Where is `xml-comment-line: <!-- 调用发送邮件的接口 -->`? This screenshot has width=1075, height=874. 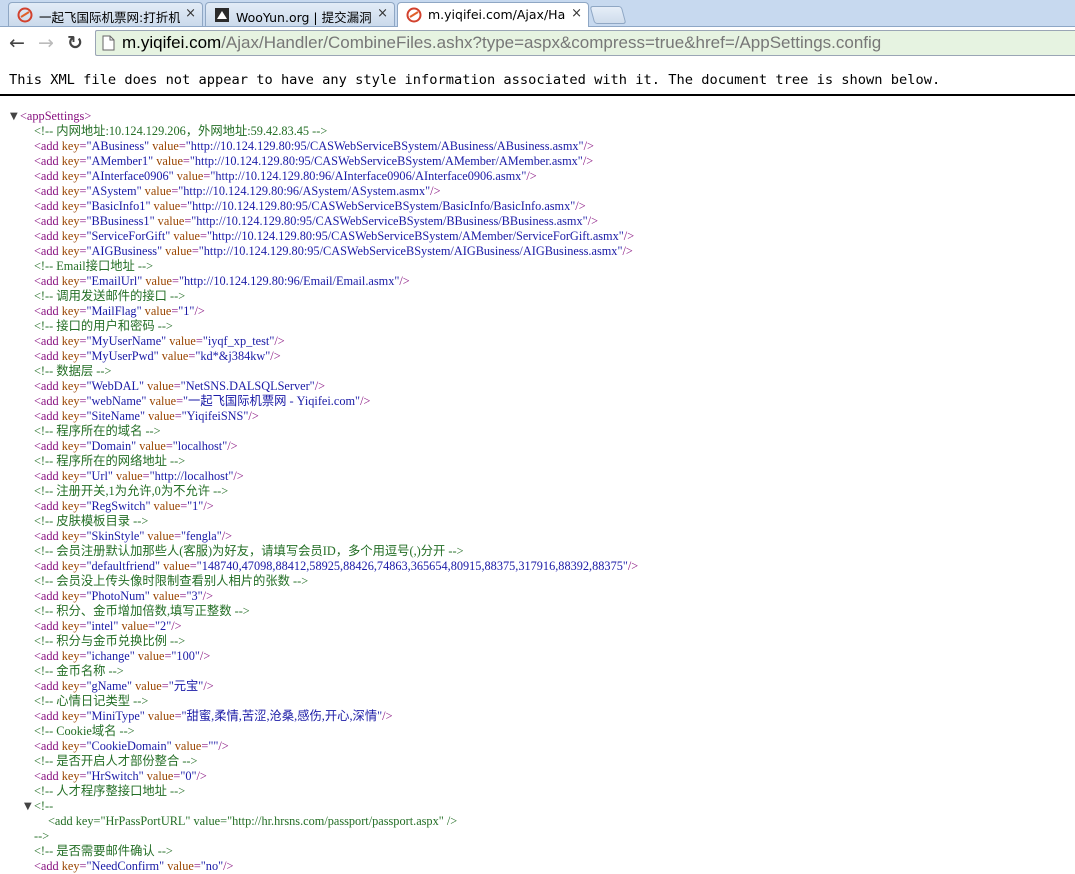
xml-comment-line: <!-- 调用发送邮件的接口 --> is located at coordinates (109, 296).